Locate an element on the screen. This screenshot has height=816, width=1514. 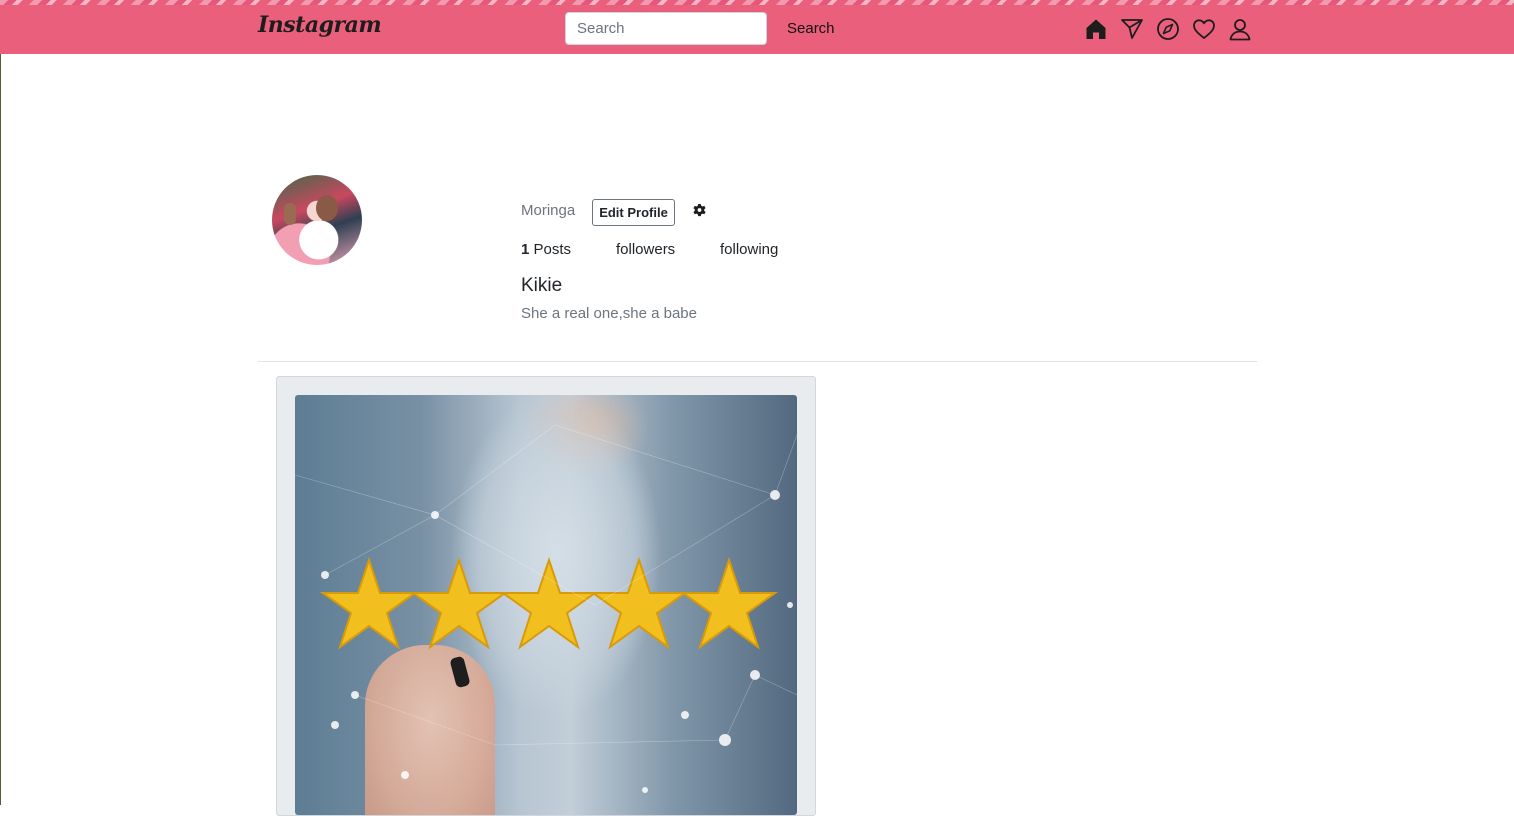
gear-icon is located at coordinates (699, 210).